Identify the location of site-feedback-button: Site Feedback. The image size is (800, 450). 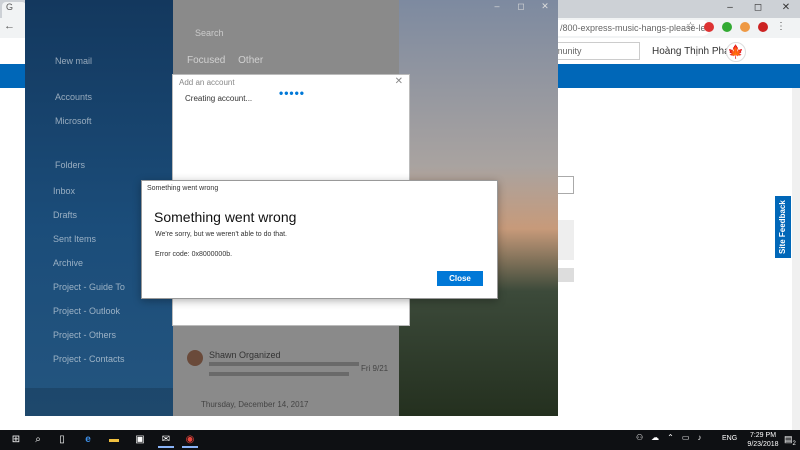
(783, 227).